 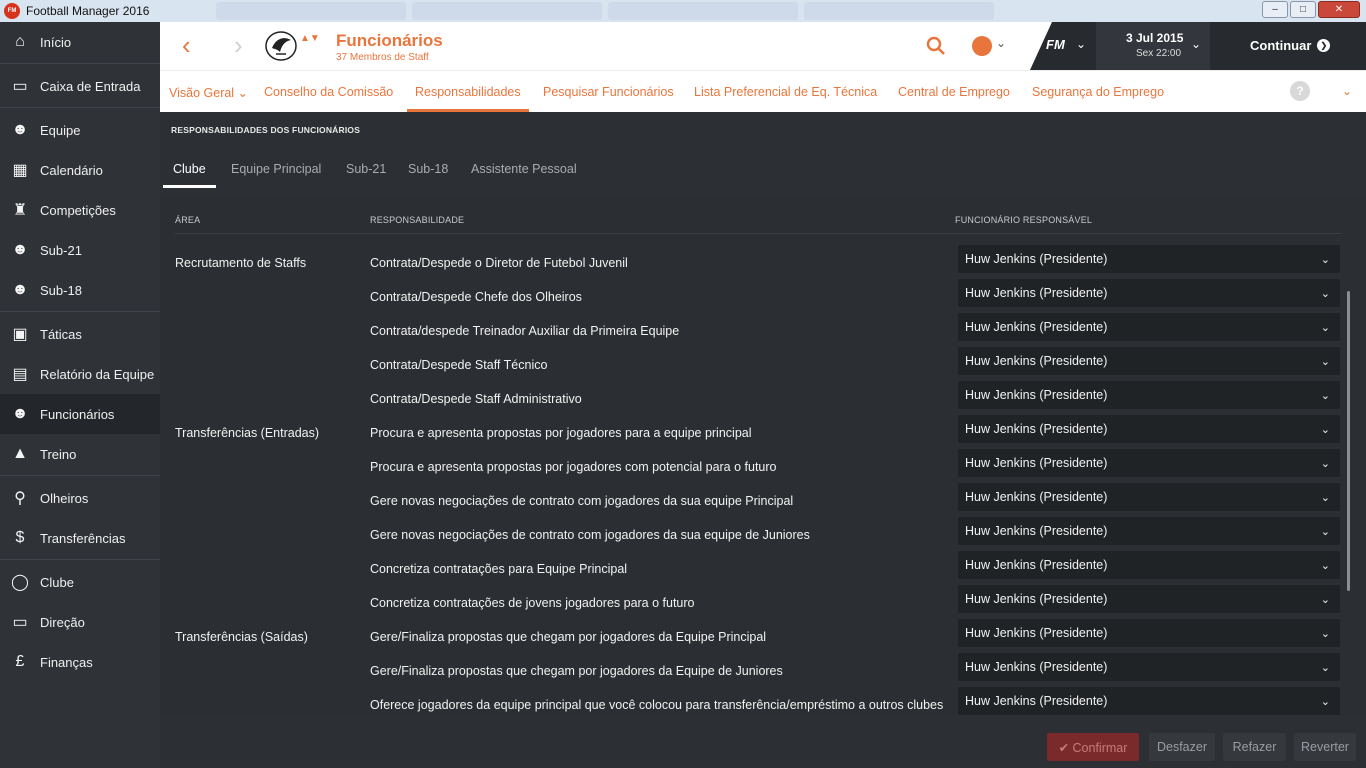 What do you see at coordinates (310, 39) in the screenshot?
I see `club-switch-arrows: ▲▼` at bounding box center [310, 39].